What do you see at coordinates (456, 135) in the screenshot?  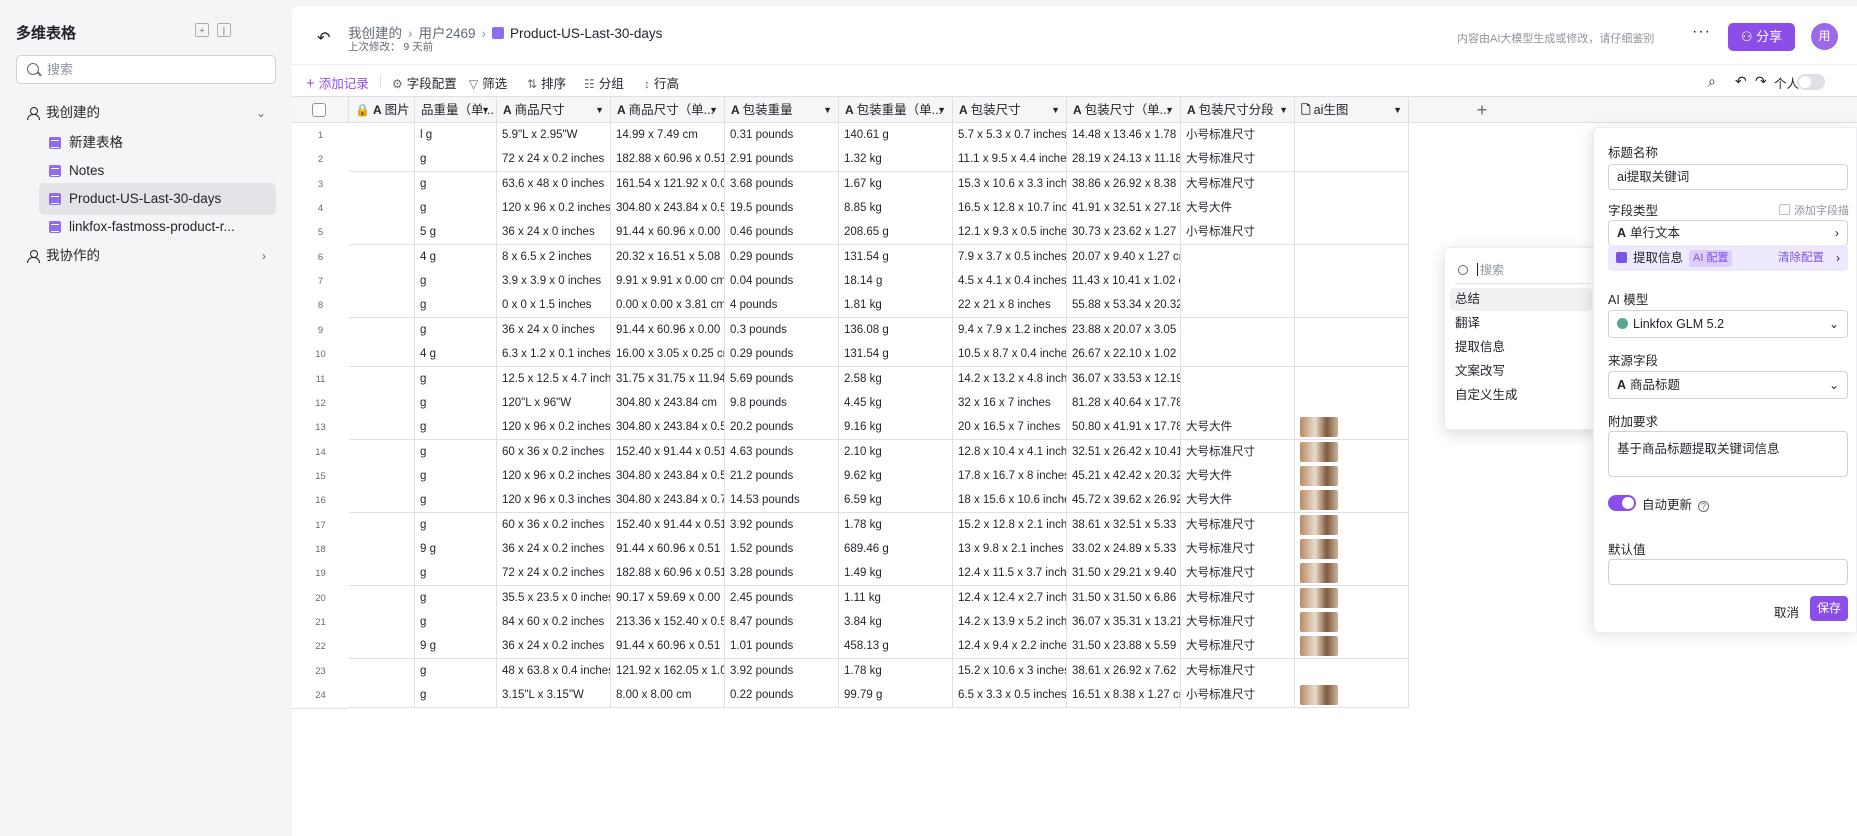 I see `table-cell: l g` at bounding box center [456, 135].